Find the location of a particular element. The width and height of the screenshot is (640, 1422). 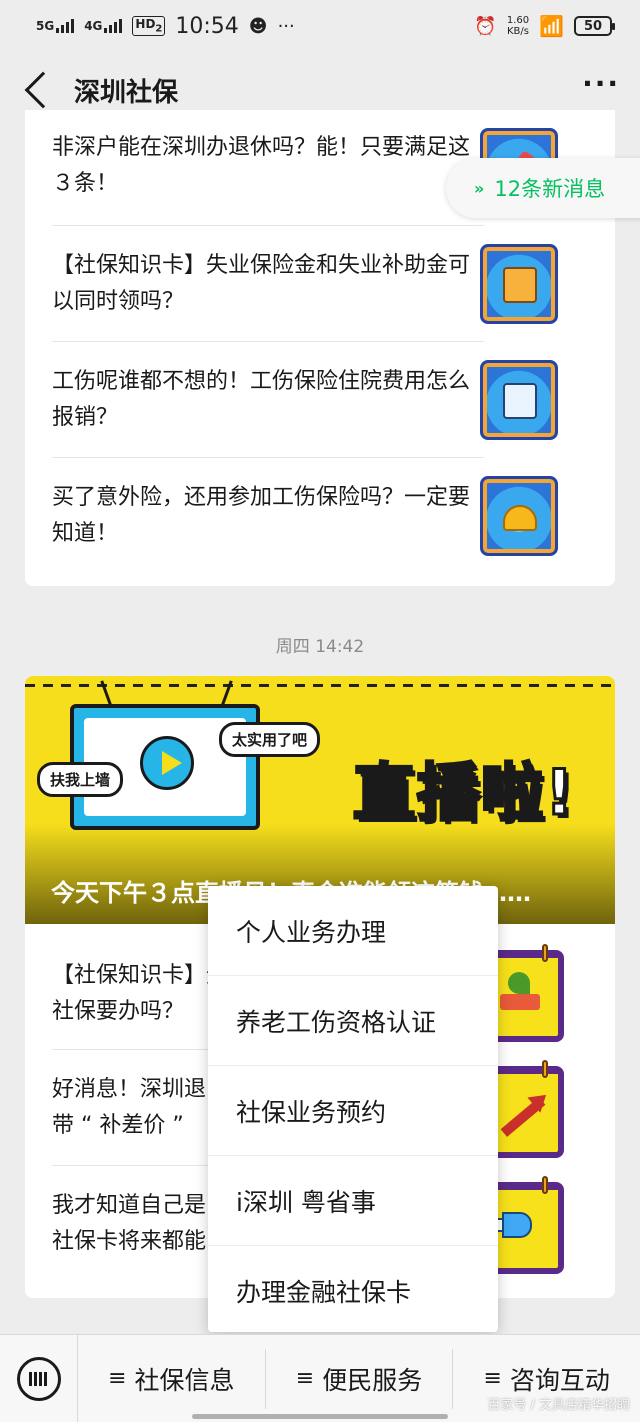

hd-badge: HD2 is located at coordinates (149, 26).